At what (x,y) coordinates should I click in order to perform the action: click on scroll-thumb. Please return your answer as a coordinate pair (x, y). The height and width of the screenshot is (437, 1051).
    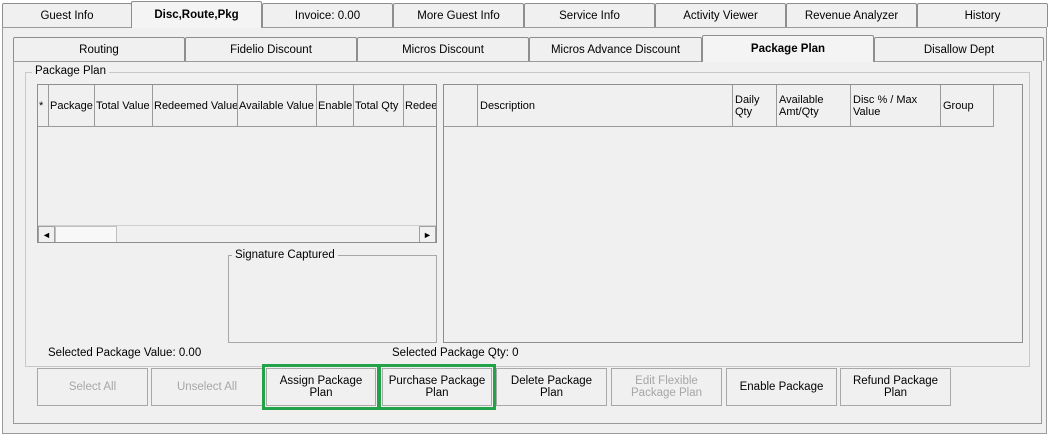
    Looking at the image, I should click on (86, 234).